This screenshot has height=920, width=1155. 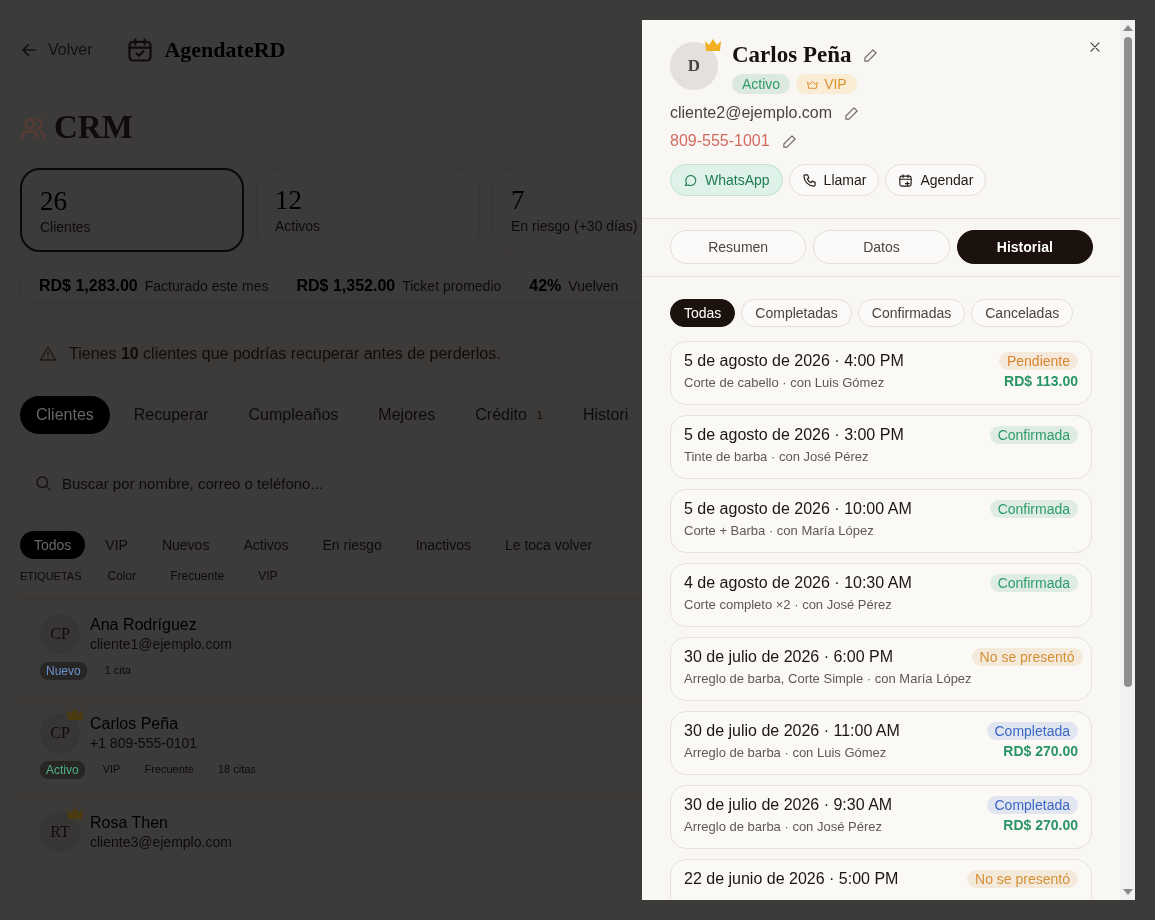 I want to click on metric-value: RD$ 1,283.00, so click(x=88, y=286).